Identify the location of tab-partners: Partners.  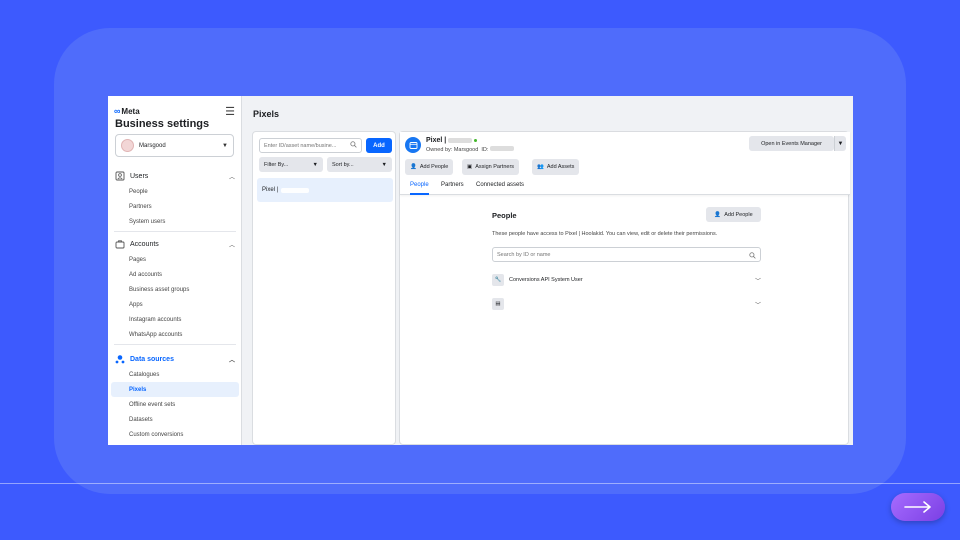
(452, 188).